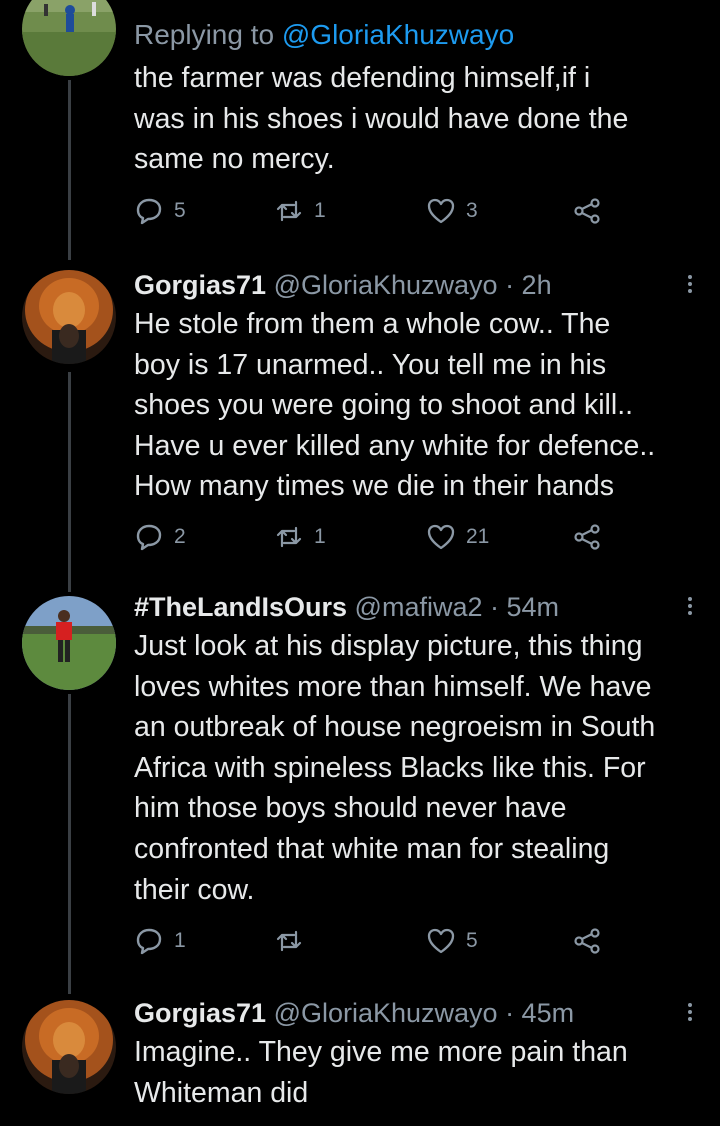  I want to click on like-count: 21, so click(478, 536).